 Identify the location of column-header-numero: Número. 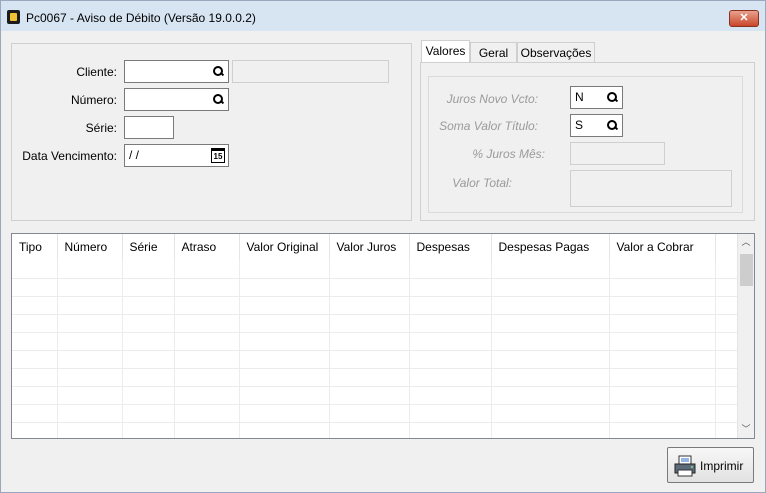
(90, 247).